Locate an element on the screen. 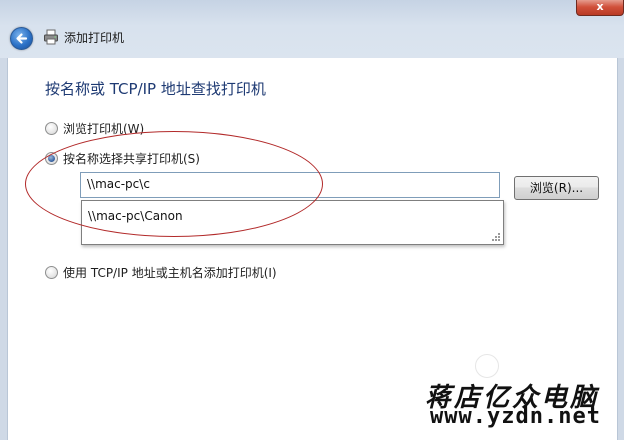  browse-printer-radio is located at coordinates (51, 128).